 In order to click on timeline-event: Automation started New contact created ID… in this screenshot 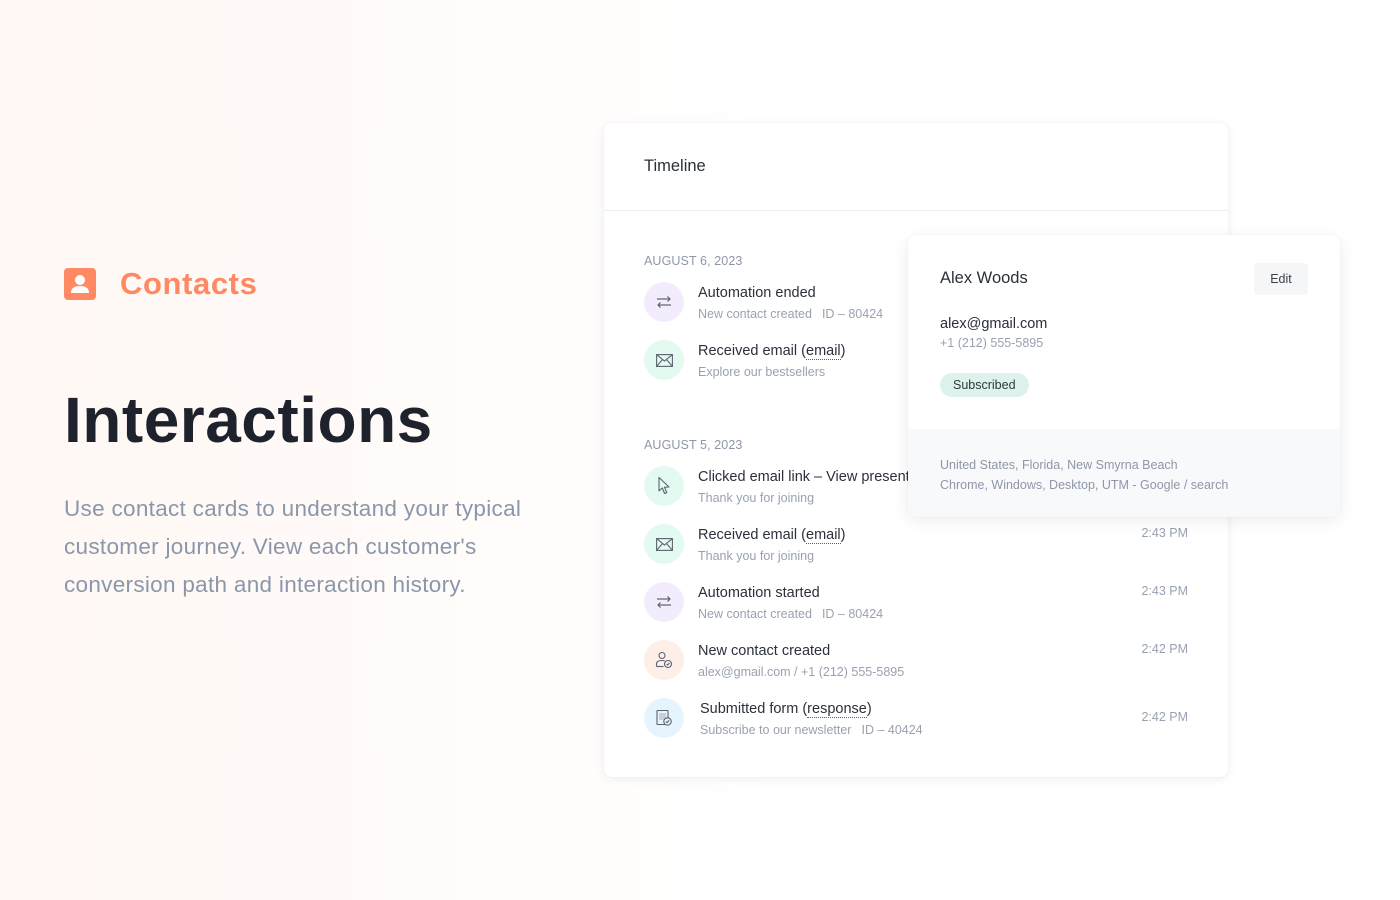, I will do `click(916, 611)`.